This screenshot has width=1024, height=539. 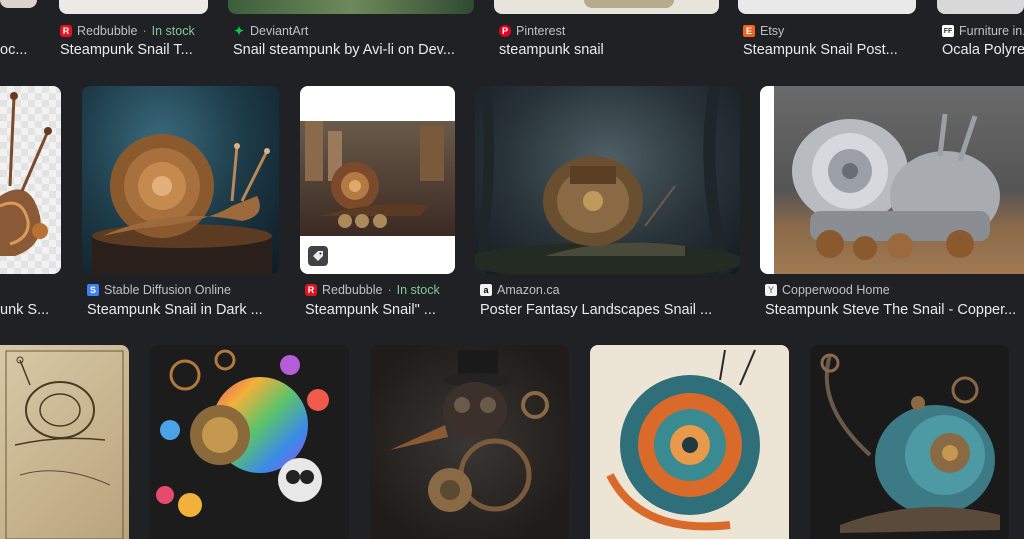 I want to click on stable-diffusion-favicon-icon: S, so click(x=93, y=290).